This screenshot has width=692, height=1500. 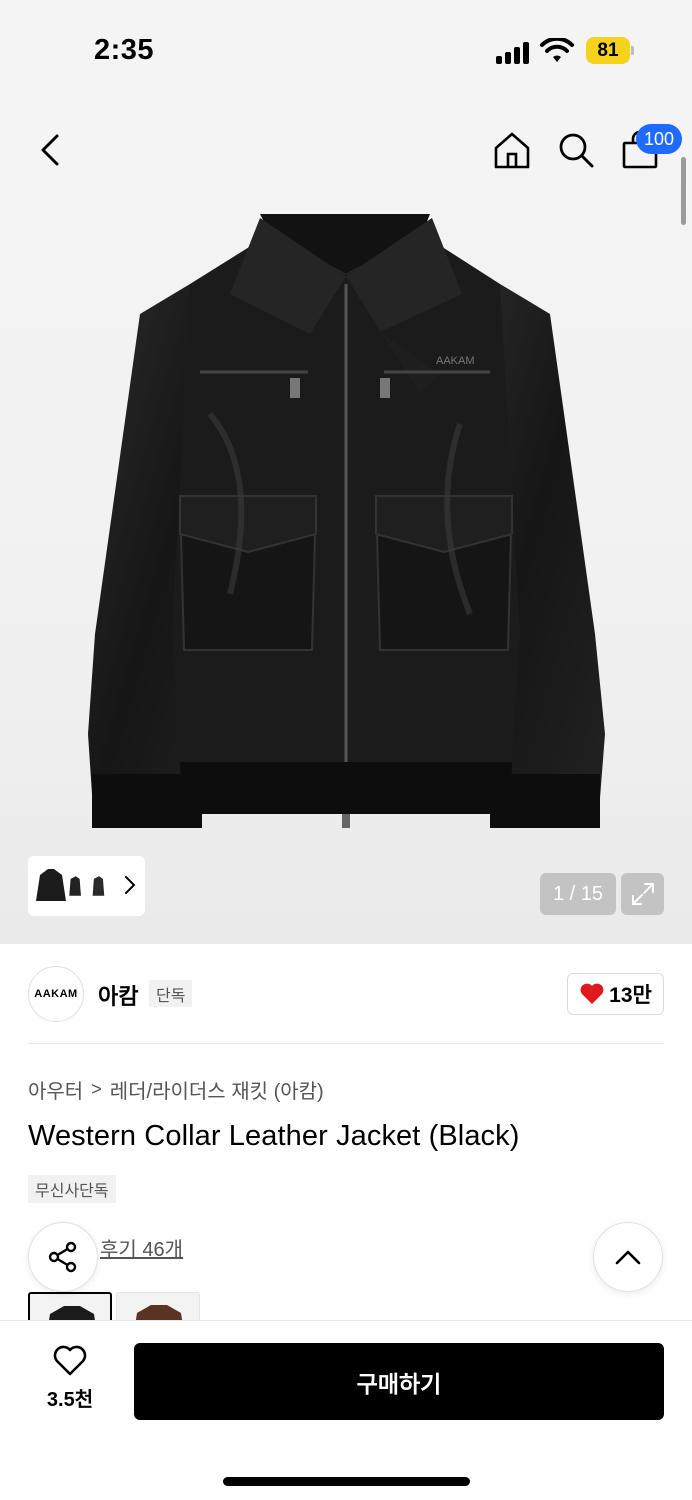 What do you see at coordinates (86, 886) in the screenshot?
I see `gallery-thumbnail-strip` at bounding box center [86, 886].